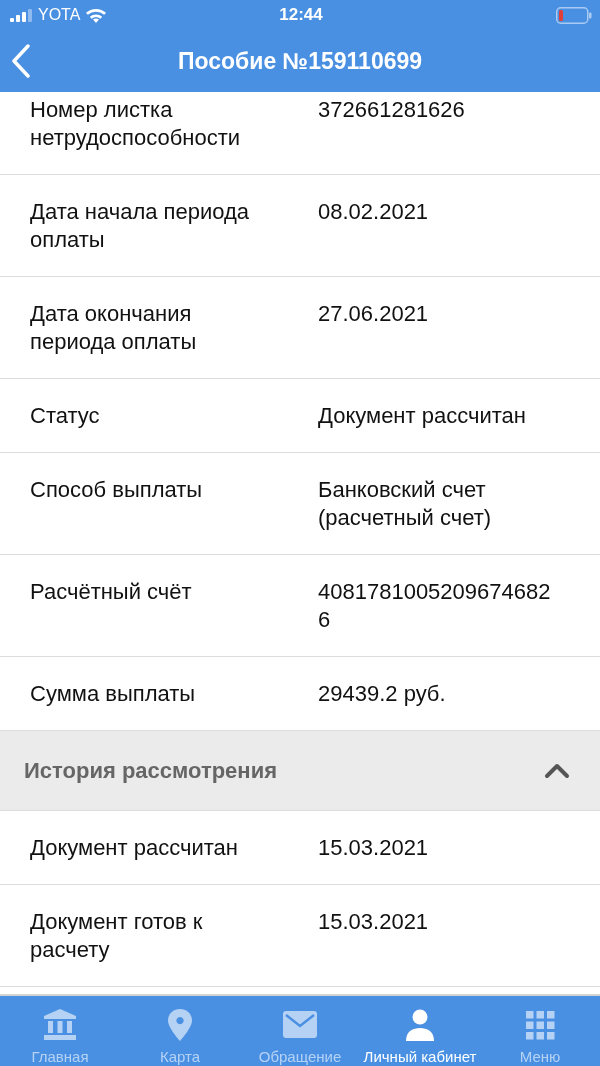 This screenshot has height=1066, width=600. Describe the element at coordinates (382, 694) in the screenshot. I see `field-value: 29439.2 руб.` at that location.